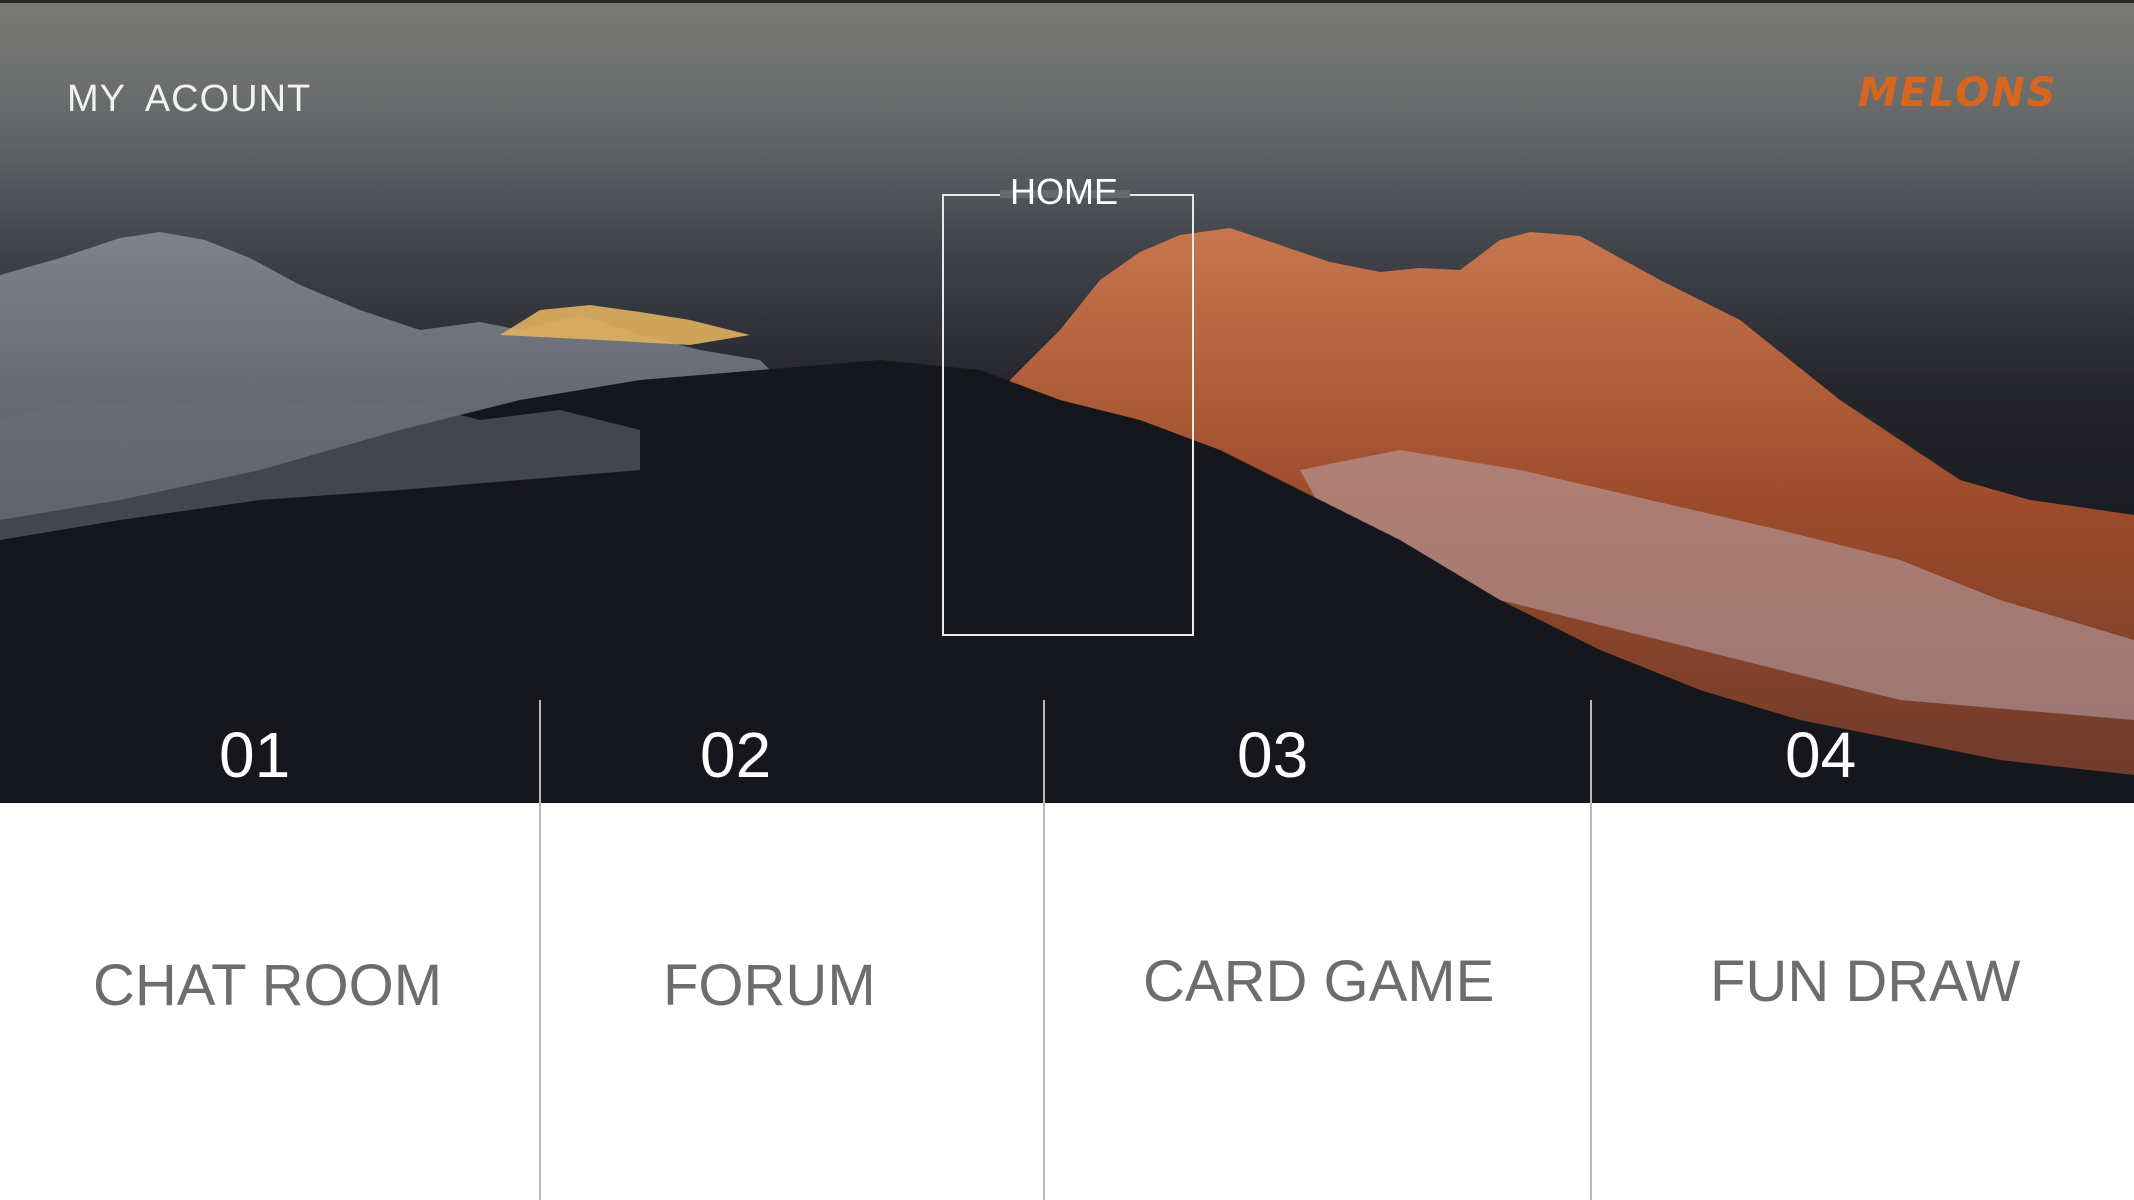  I want to click on fun-draw-link: FUN DRAW, so click(1865, 981).